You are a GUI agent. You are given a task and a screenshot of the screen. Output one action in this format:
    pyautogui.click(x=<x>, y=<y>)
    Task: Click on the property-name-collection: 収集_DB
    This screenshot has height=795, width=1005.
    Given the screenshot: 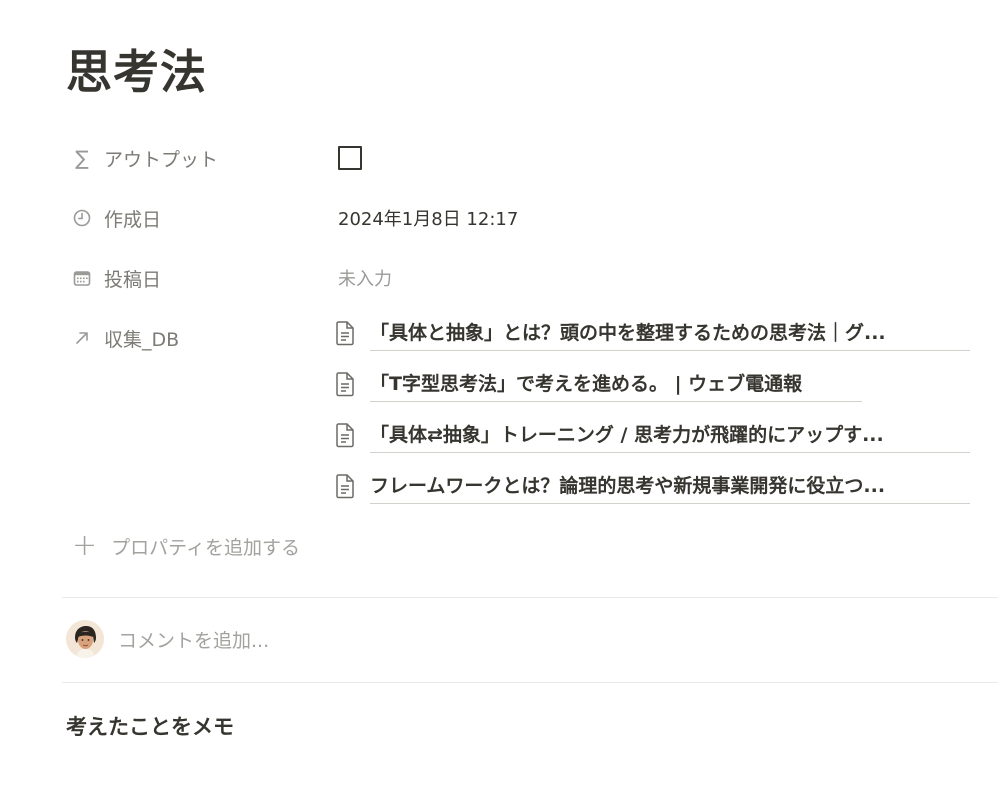 What is the action you would take?
    pyautogui.click(x=125, y=338)
    